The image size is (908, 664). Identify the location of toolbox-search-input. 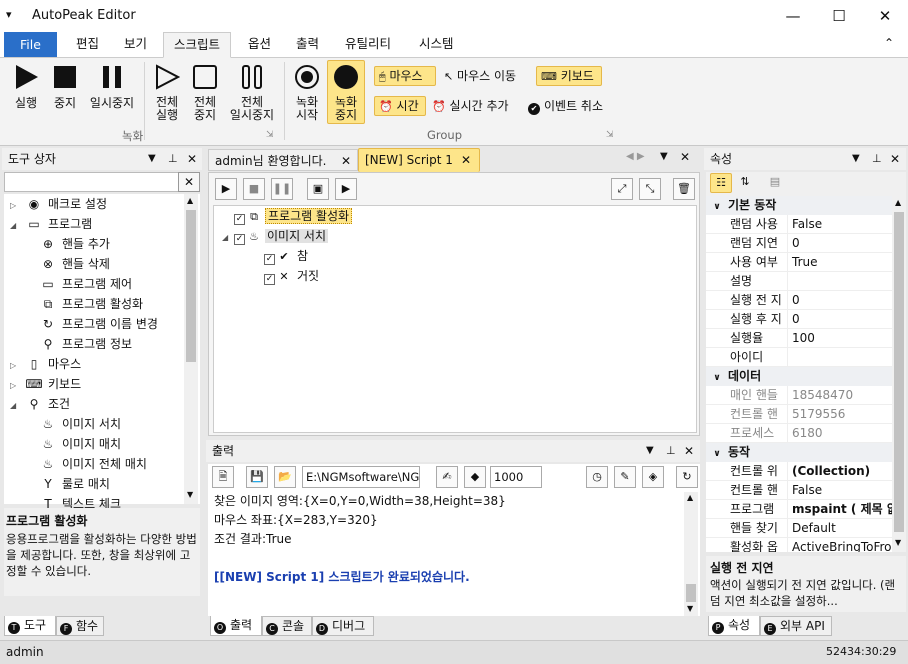
(102, 182).